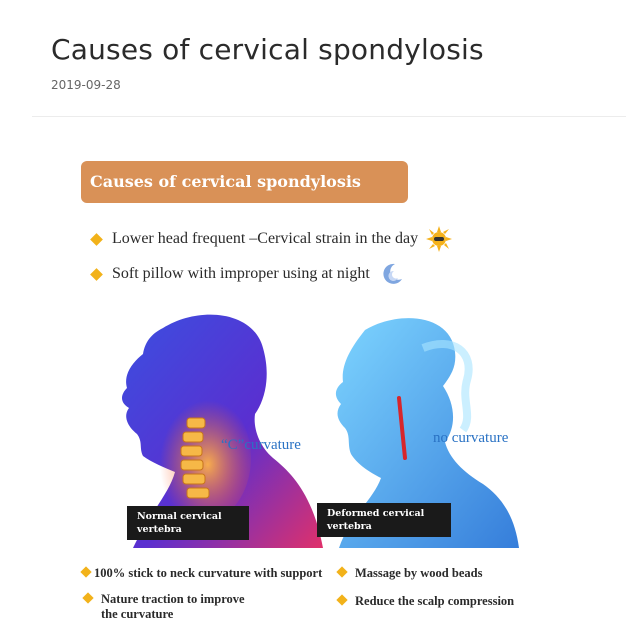 This screenshot has width=626, height=633. What do you see at coordinates (267, 49) in the screenshot?
I see `page-title: Causes of cervical spondylosis` at bounding box center [267, 49].